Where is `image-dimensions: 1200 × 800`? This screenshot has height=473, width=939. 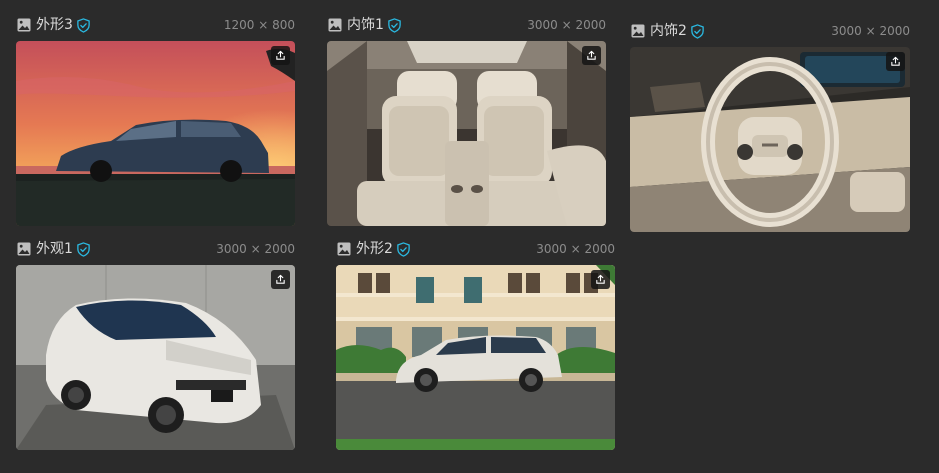
image-dimensions: 1200 × 800 is located at coordinates (259, 25).